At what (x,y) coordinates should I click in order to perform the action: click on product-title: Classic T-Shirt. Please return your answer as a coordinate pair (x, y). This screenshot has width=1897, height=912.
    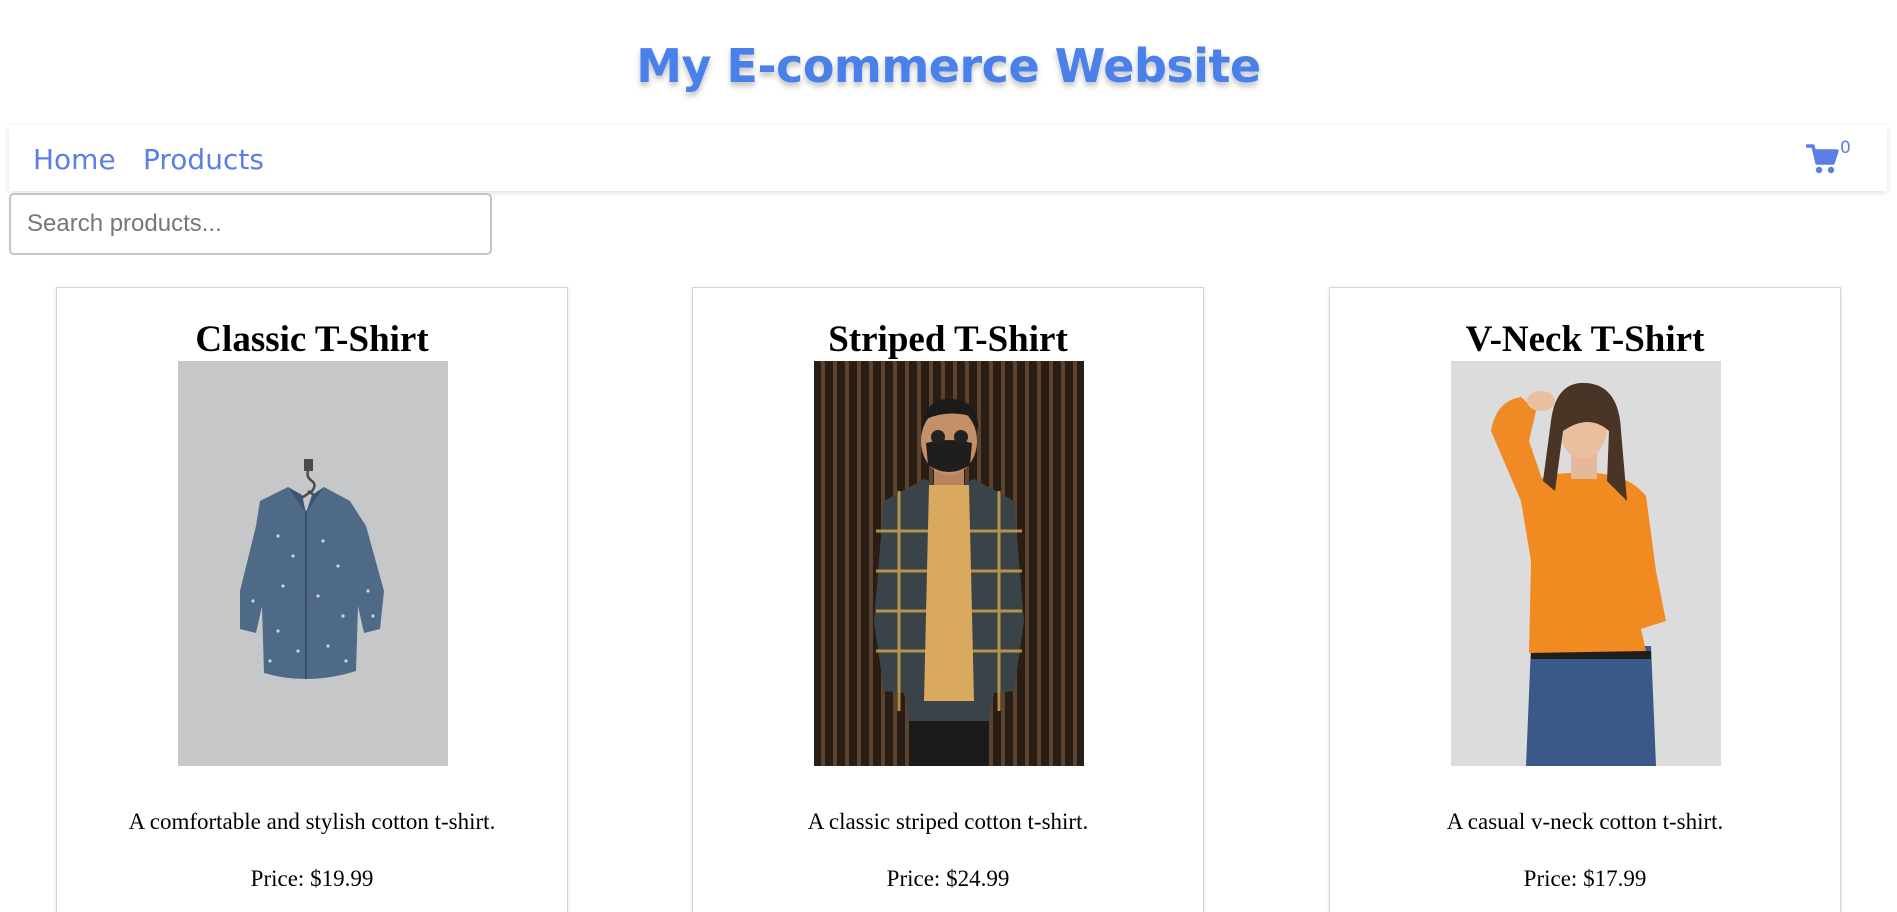
    Looking at the image, I should click on (312, 339).